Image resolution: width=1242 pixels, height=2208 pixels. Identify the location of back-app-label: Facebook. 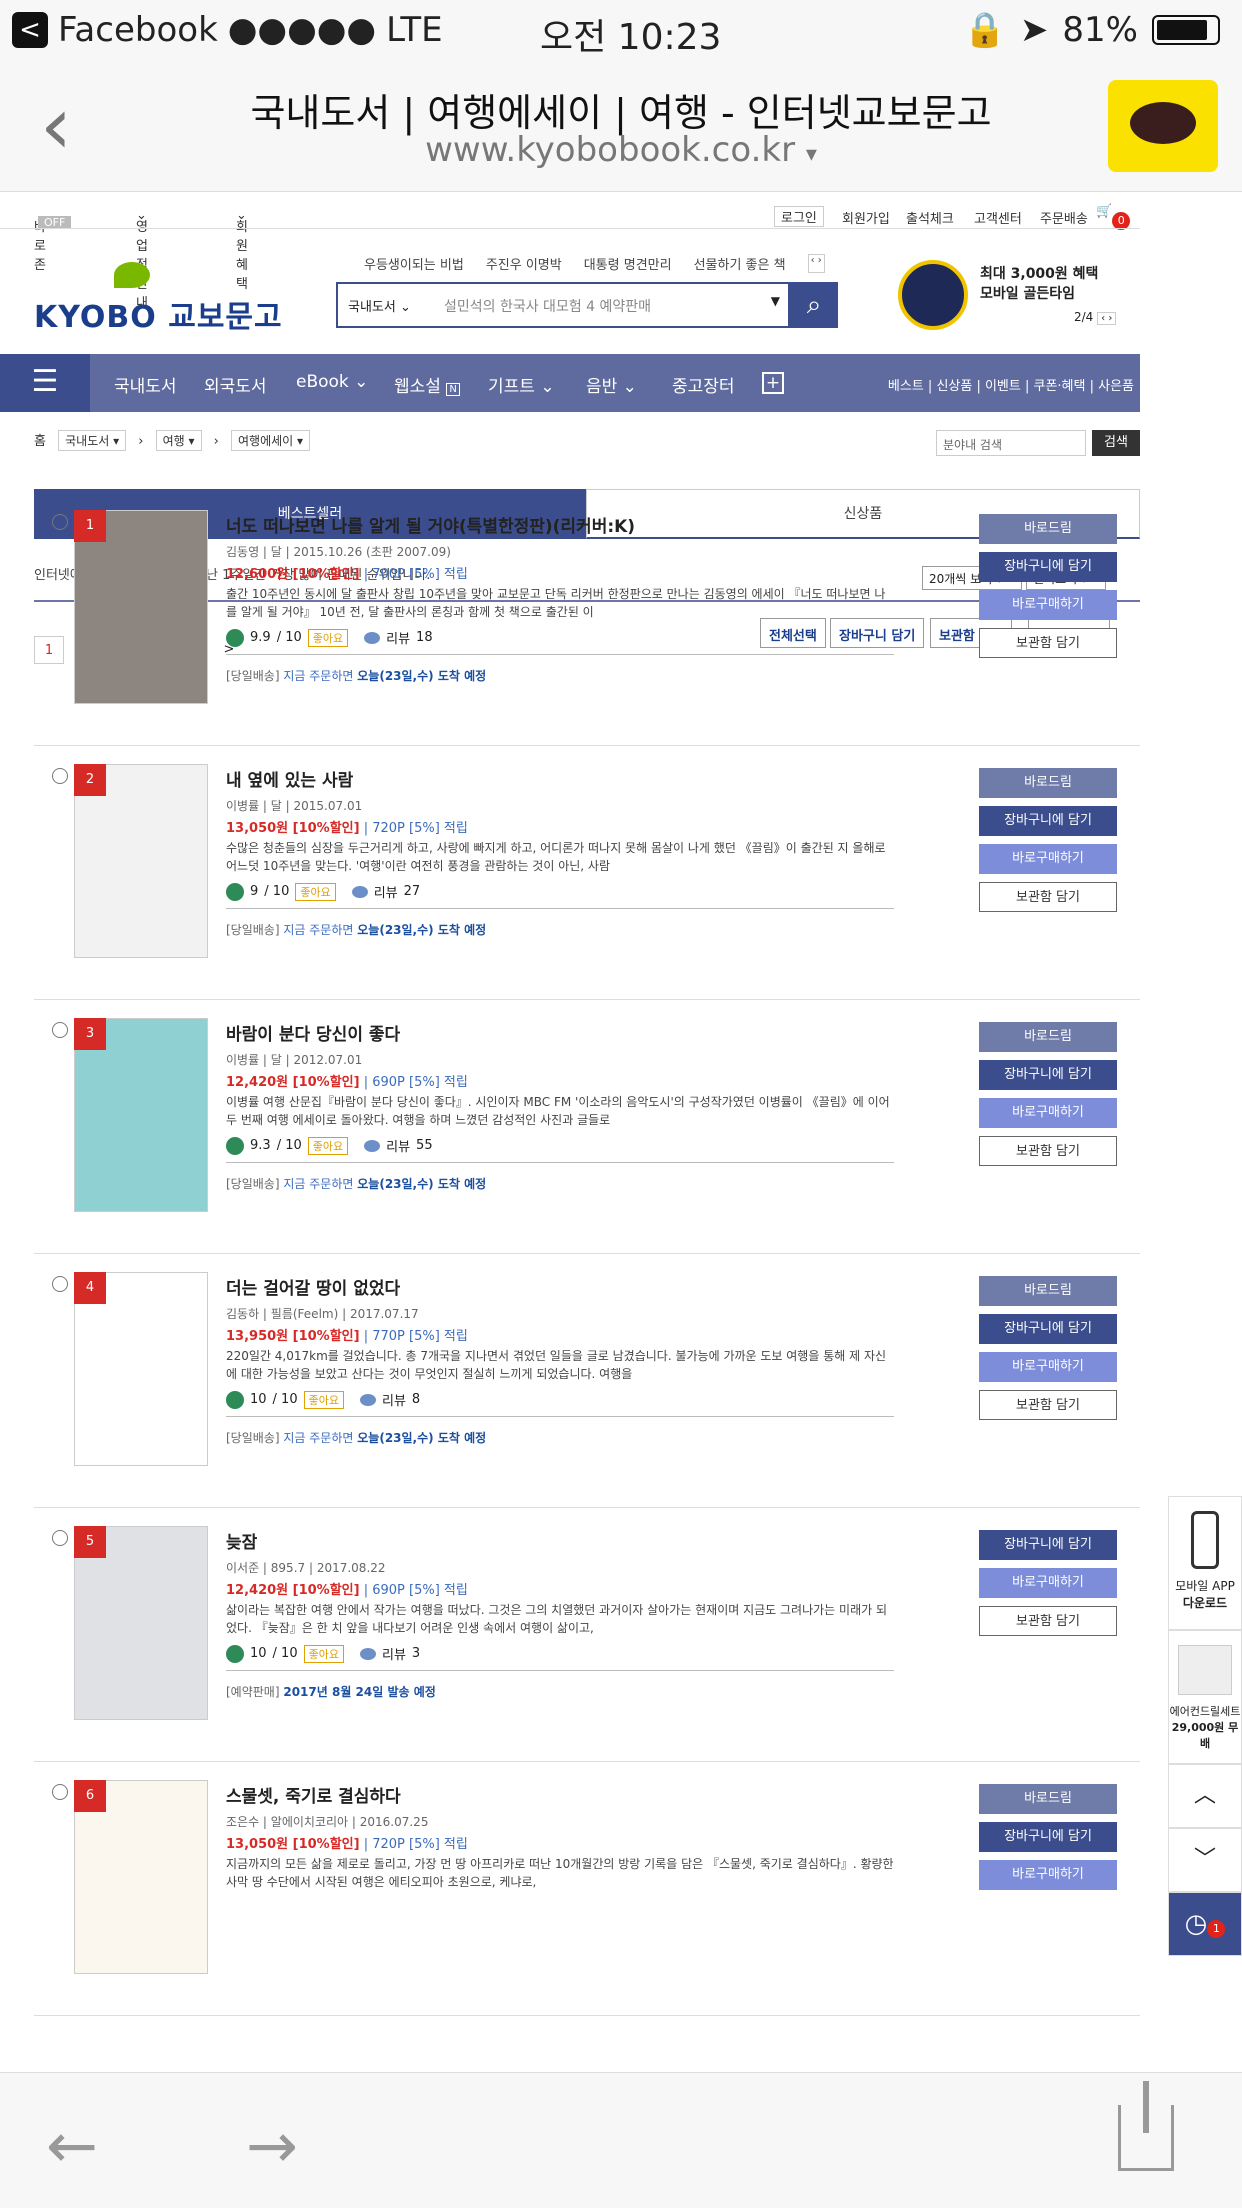
(138, 30).